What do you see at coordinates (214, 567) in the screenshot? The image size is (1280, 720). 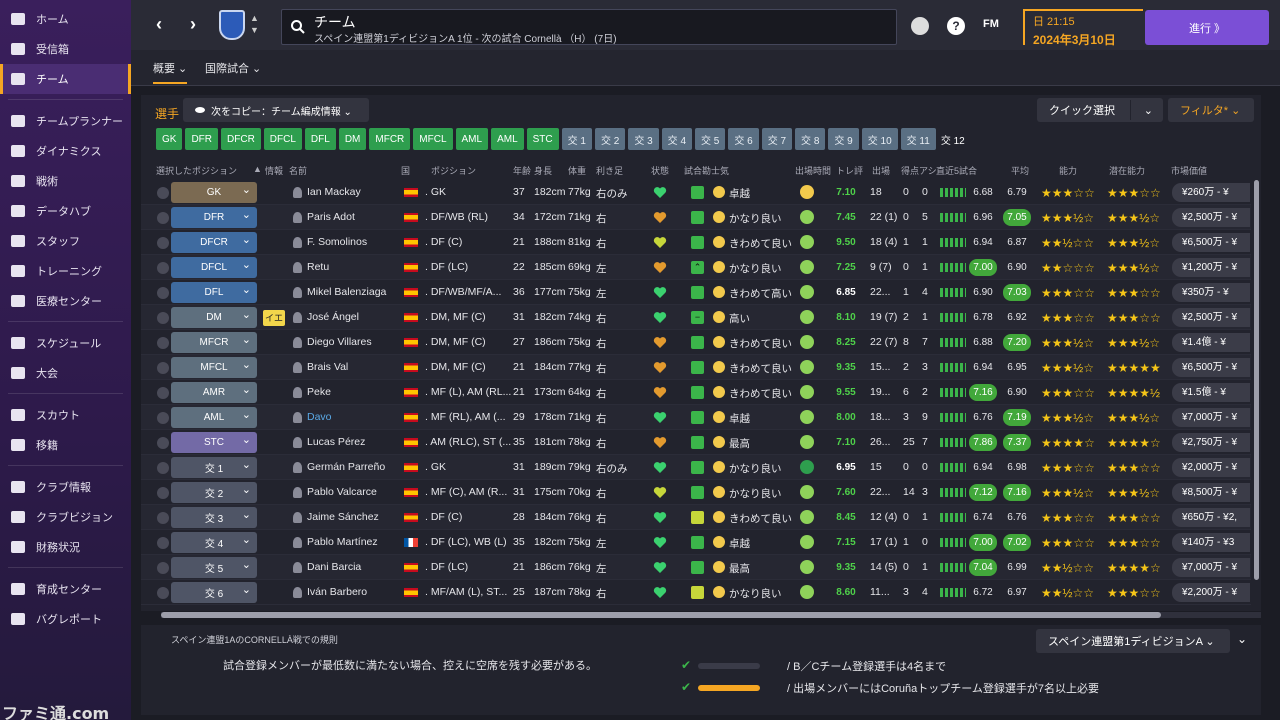 I see `position-slot-select: 交 5` at bounding box center [214, 567].